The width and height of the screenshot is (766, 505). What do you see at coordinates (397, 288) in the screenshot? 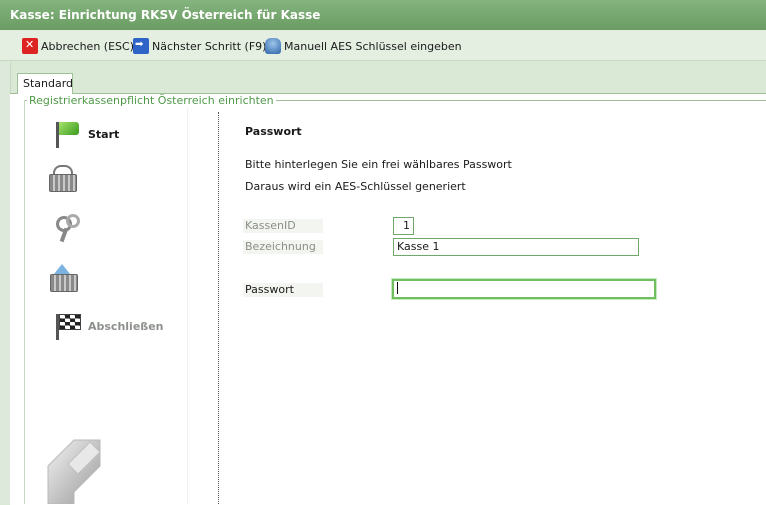
I see `text-caret` at bounding box center [397, 288].